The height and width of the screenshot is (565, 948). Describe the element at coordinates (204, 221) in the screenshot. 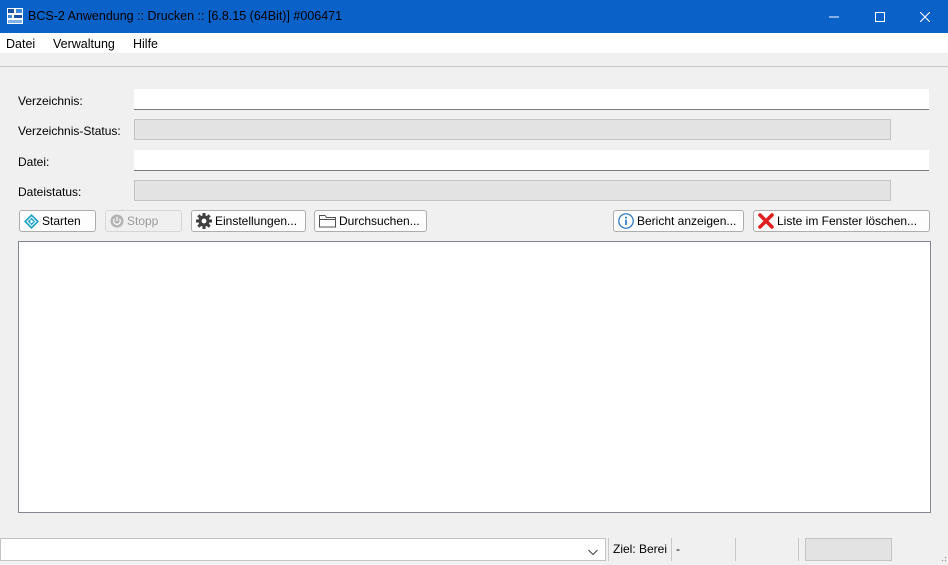

I see `gear-icon` at that location.